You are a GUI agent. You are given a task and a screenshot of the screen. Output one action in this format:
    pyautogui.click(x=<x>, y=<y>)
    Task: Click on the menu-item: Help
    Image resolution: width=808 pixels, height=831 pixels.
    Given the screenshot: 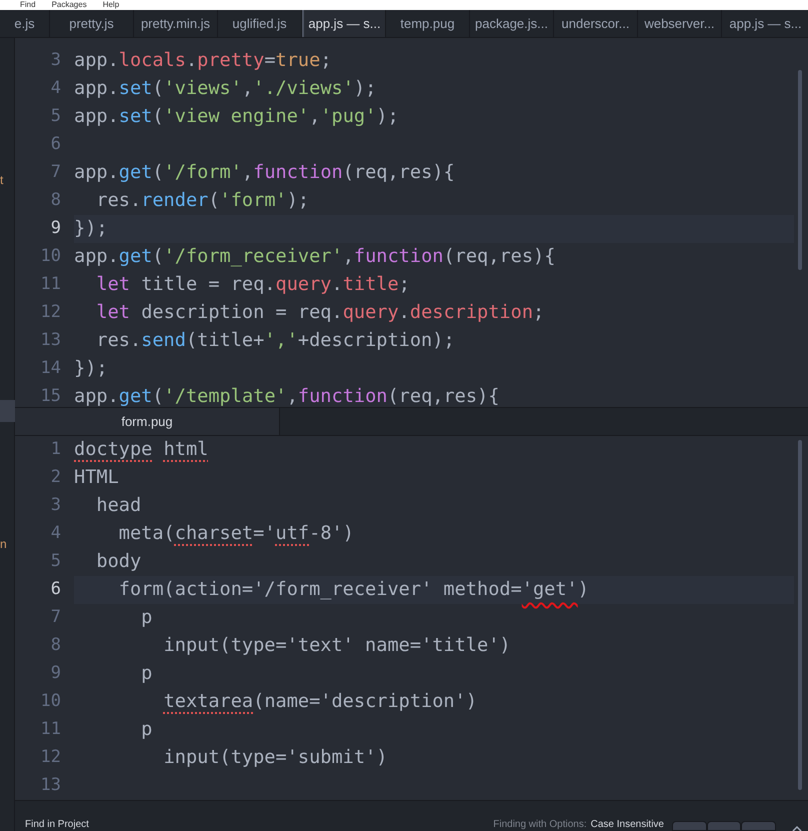 What is the action you would take?
    pyautogui.click(x=111, y=5)
    